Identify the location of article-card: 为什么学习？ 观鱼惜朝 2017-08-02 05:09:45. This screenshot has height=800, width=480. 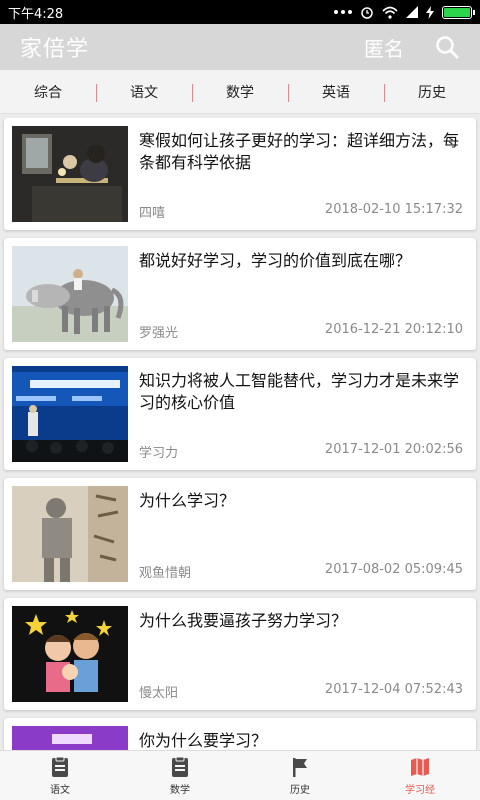
(240, 534).